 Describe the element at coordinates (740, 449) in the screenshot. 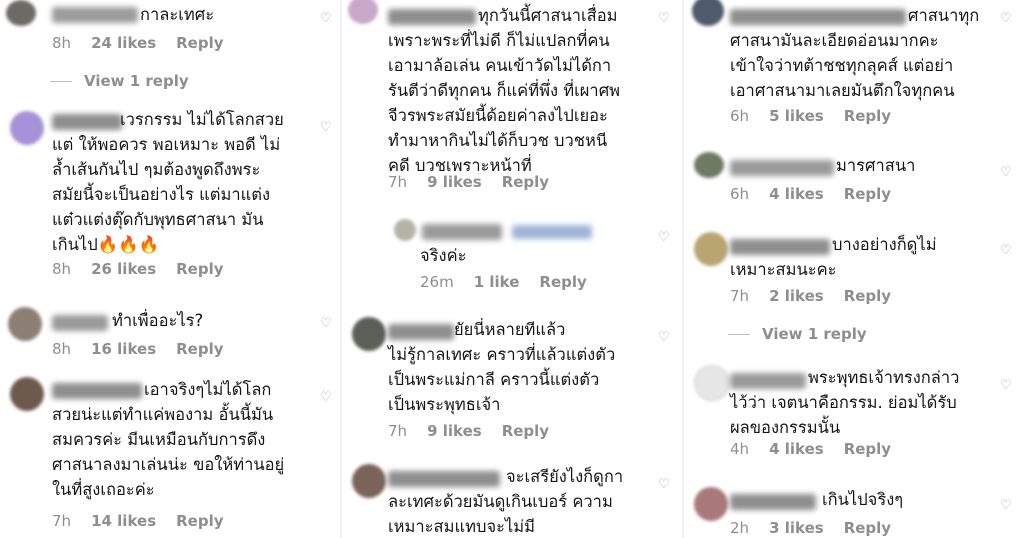

I see `comment-time: 4h` at that location.